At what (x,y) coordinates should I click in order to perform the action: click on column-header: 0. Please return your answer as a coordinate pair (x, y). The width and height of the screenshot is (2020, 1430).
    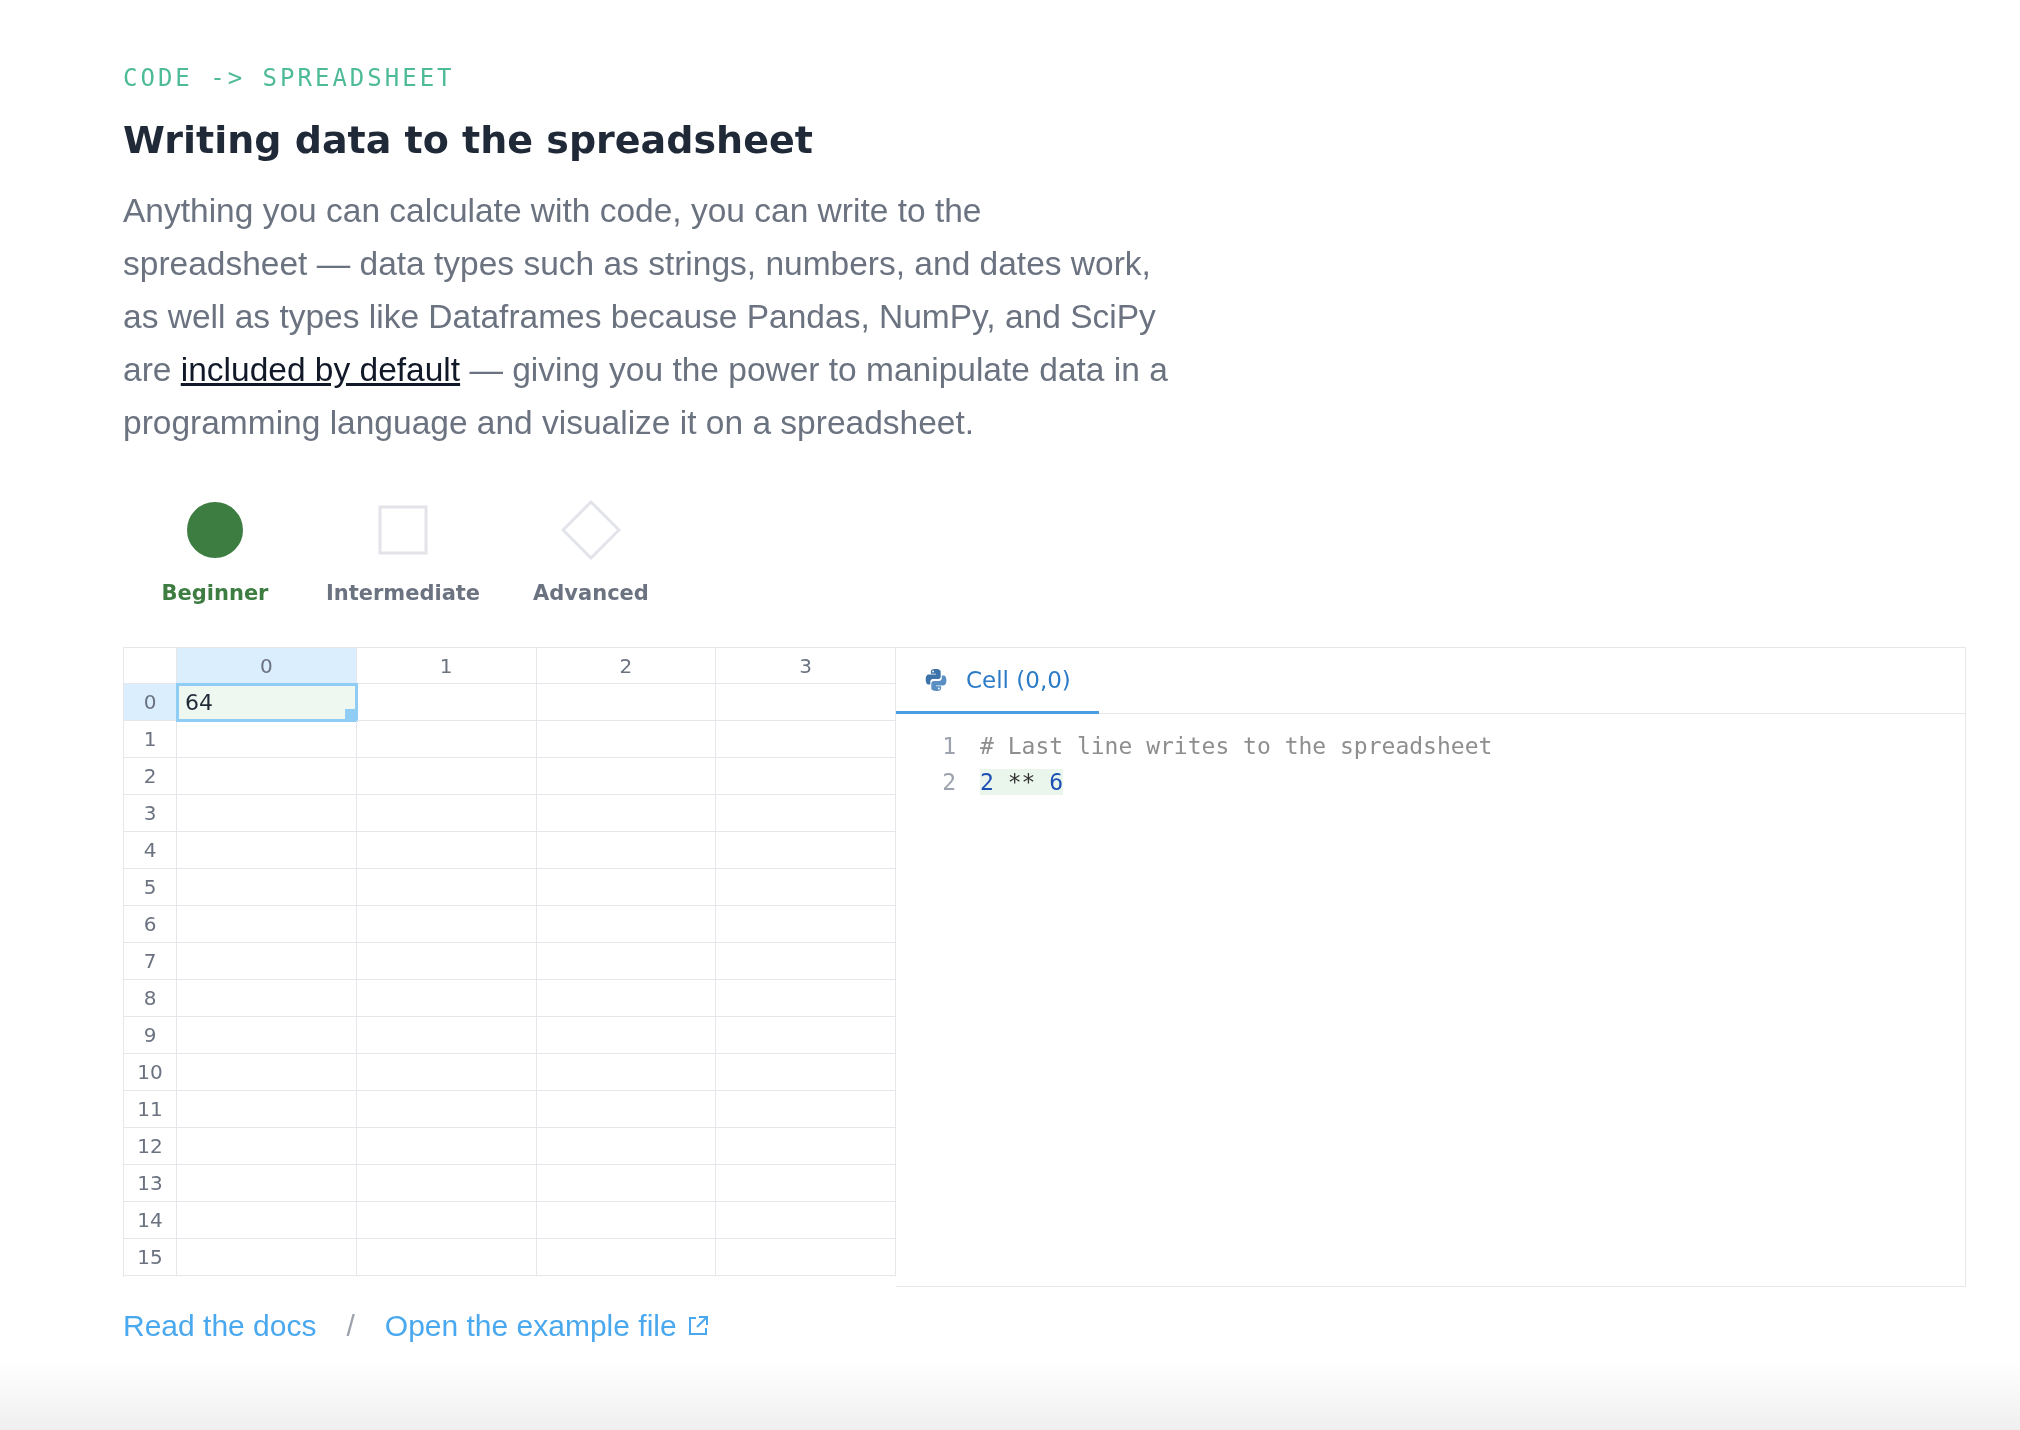
    Looking at the image, I should click on (267, 666).